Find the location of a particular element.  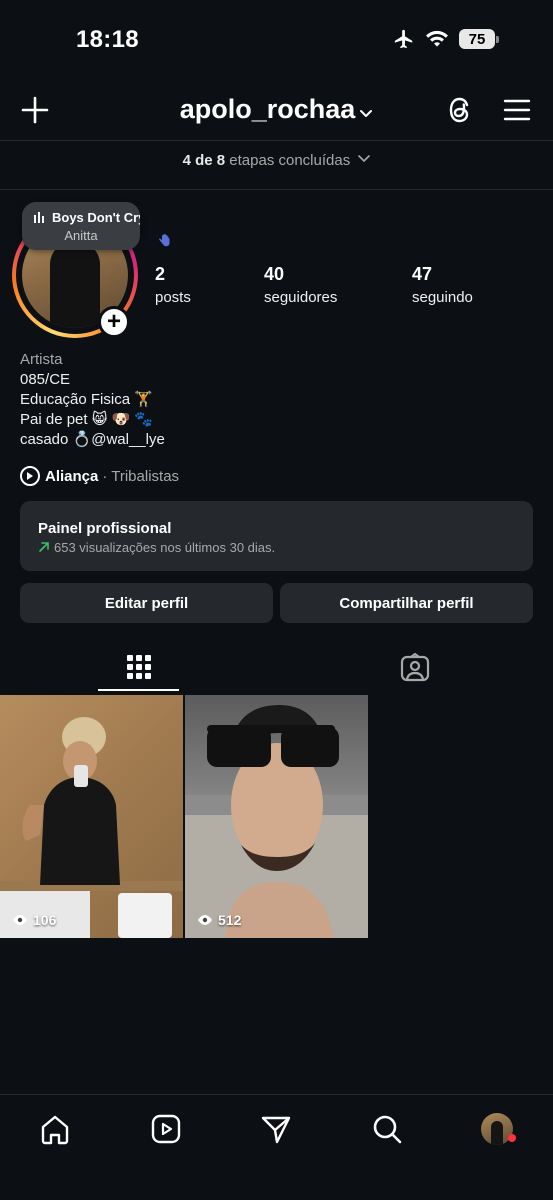

edit-profile-button: Editar perfil is located at coordinates (146, 603).